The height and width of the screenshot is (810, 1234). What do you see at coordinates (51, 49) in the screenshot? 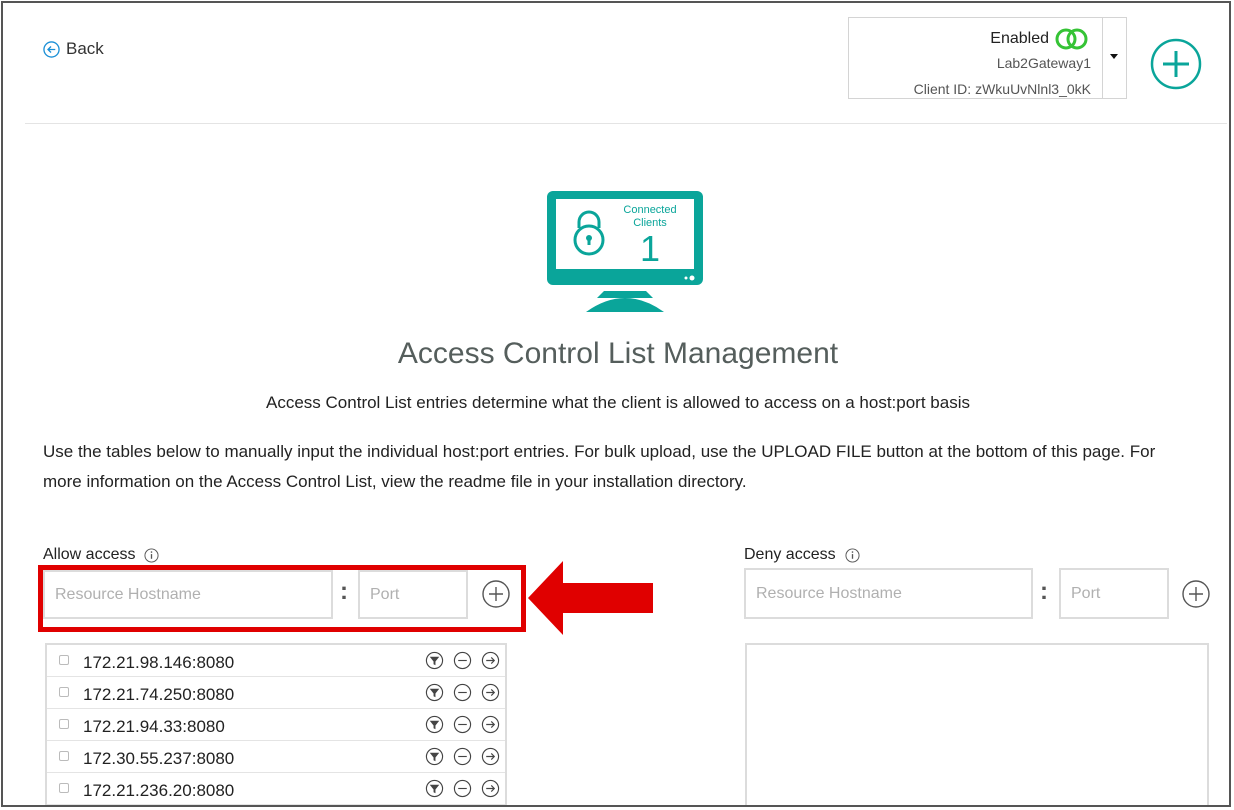
I see `back-icon` at bounding box center [51, 49].